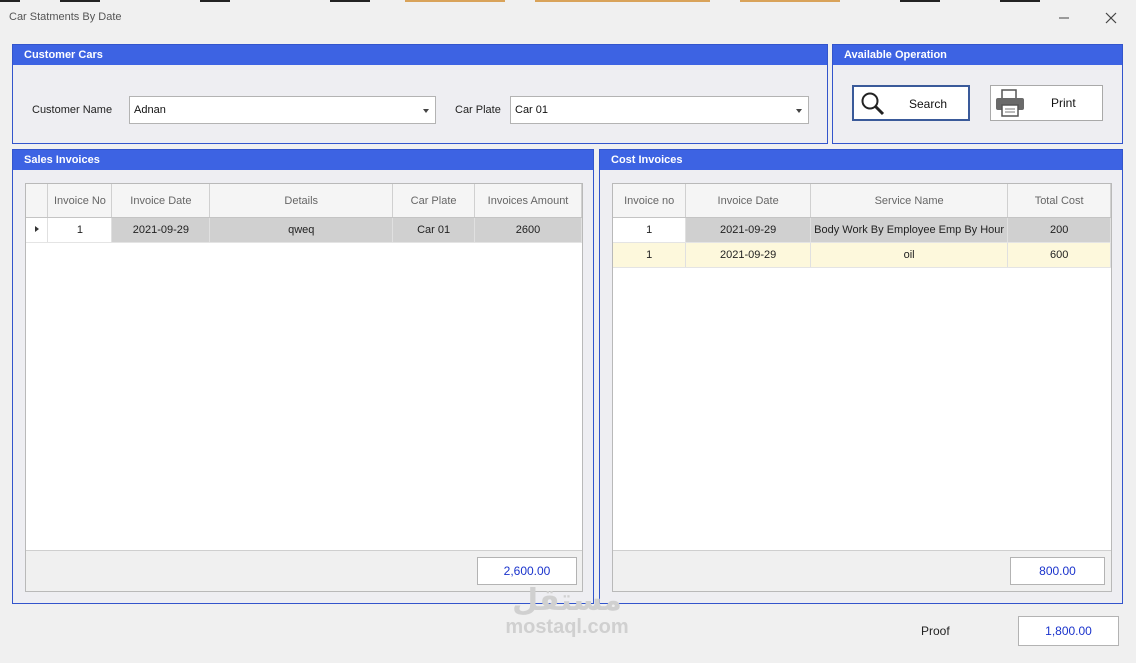  What do you see at coordinates (478, 110) in the screenshot?
I see `car-plate-label: Car Plate` at bounding box center [478, 110].